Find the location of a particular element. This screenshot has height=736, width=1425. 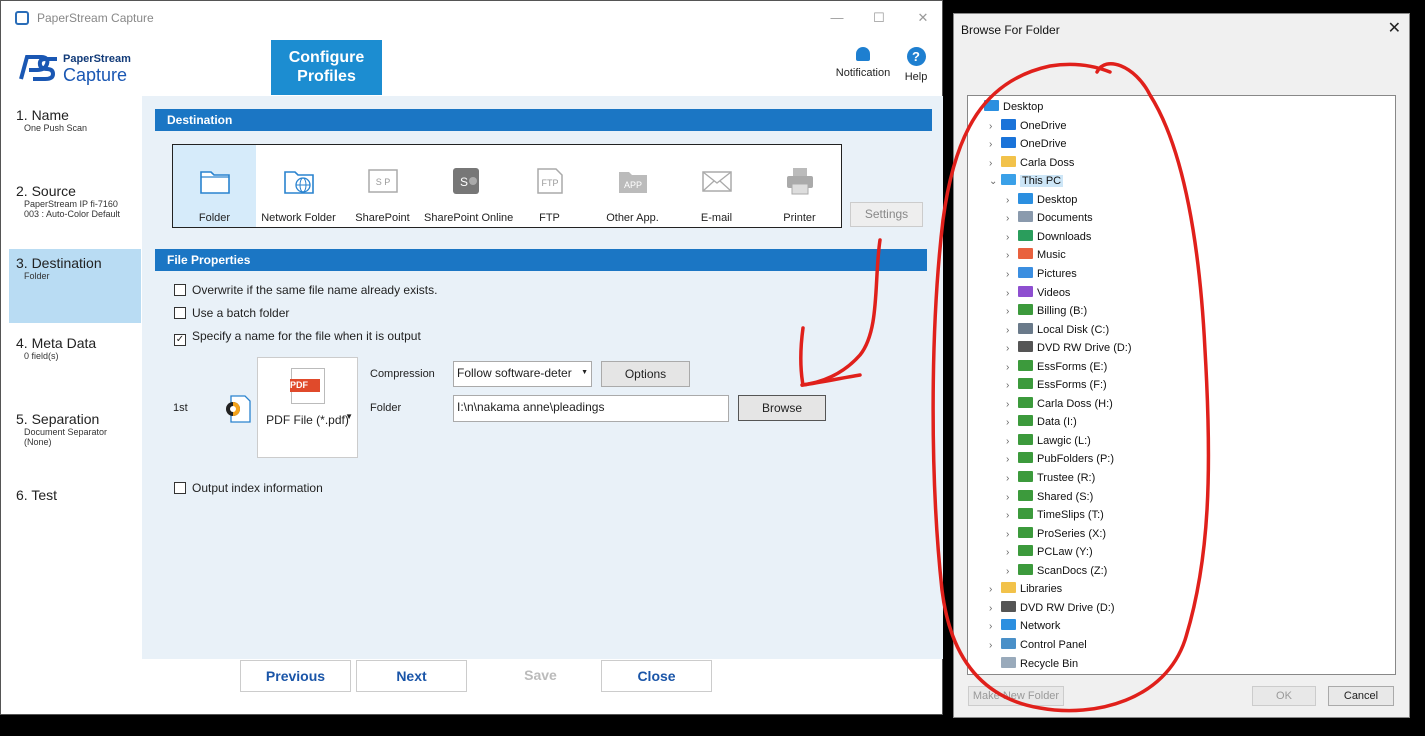

dialog-close-icon: ✕ is located at coordinates (1394, 28).